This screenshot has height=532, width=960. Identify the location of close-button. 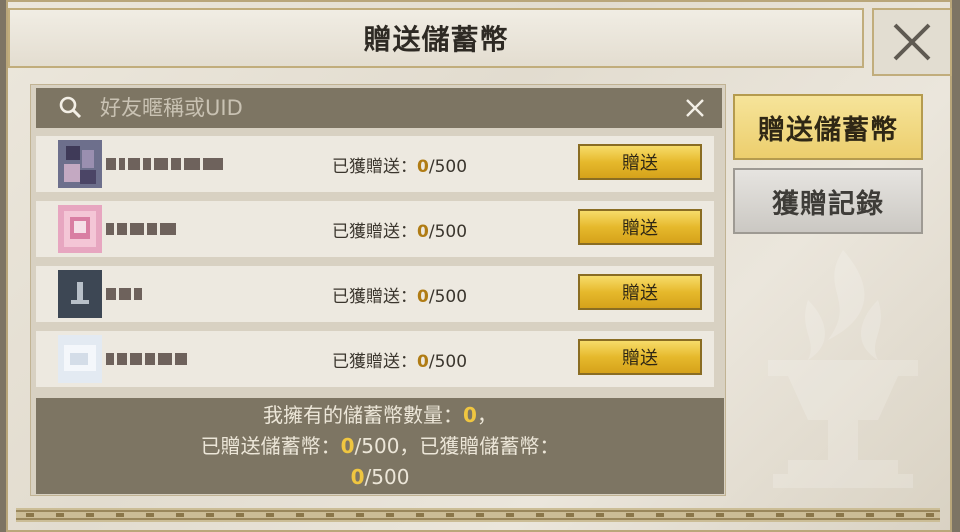
(912, 42).